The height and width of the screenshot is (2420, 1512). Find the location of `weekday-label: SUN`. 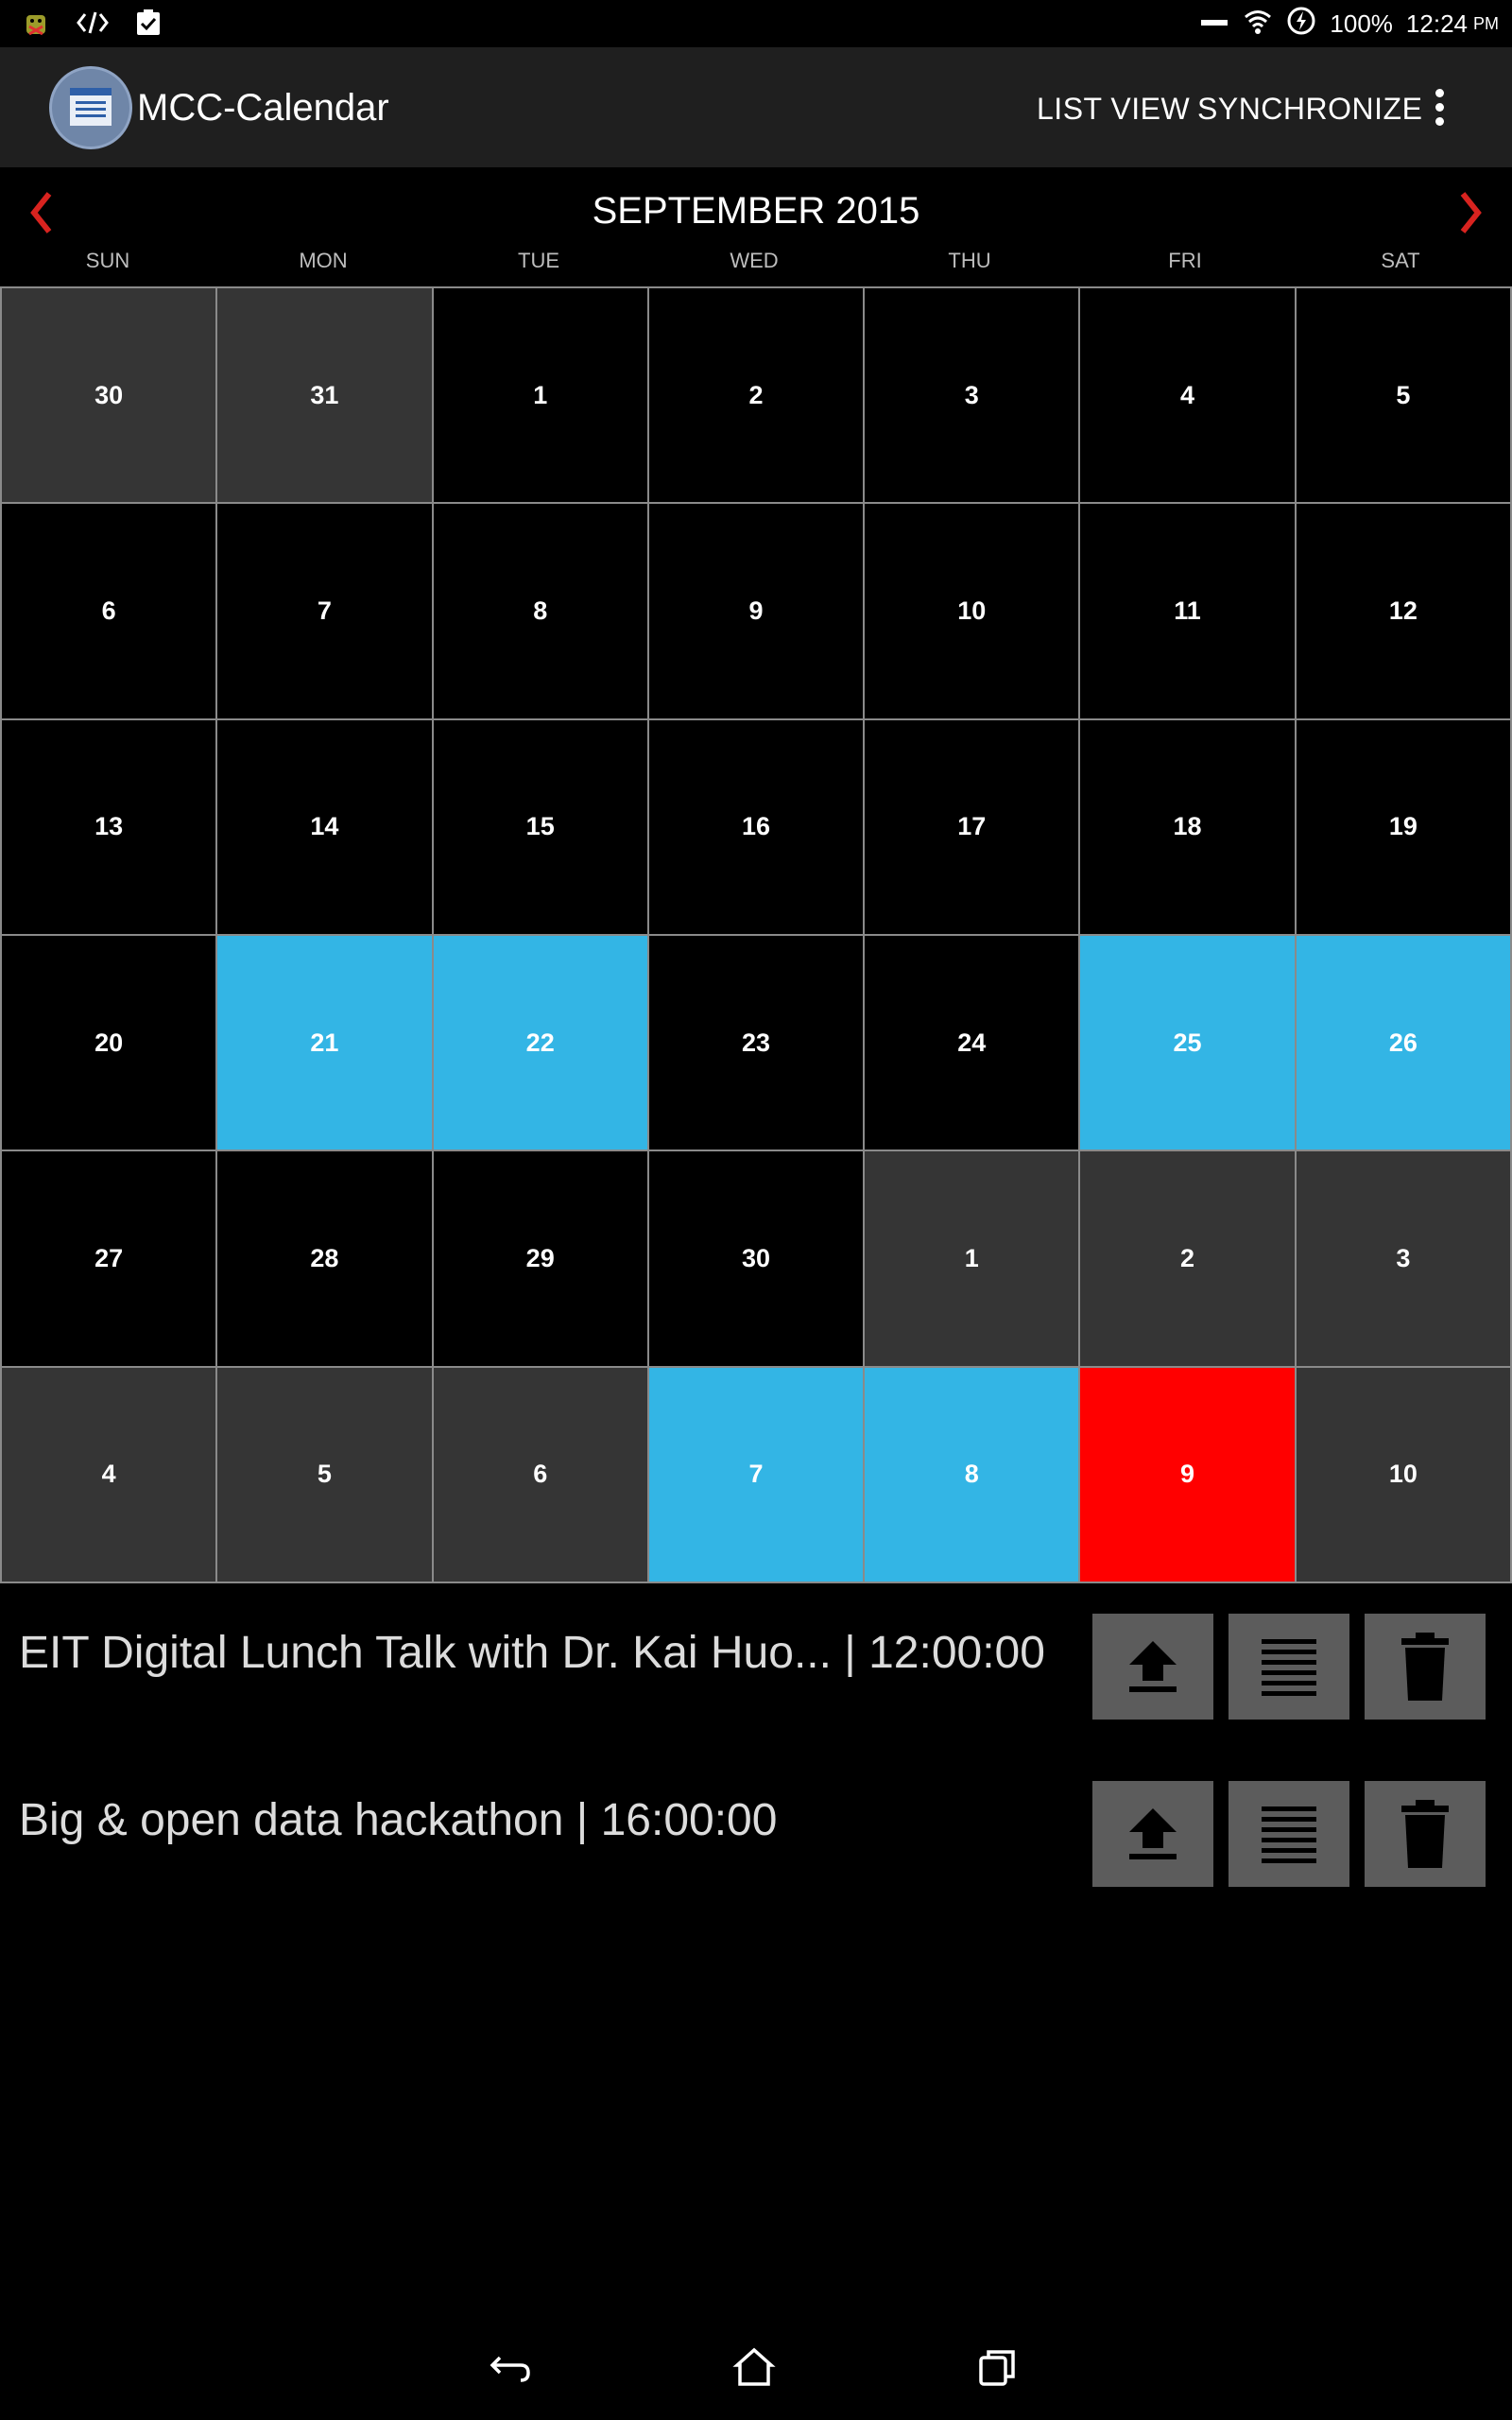

weekday-label: SUN is located at coordinates (107, 261).